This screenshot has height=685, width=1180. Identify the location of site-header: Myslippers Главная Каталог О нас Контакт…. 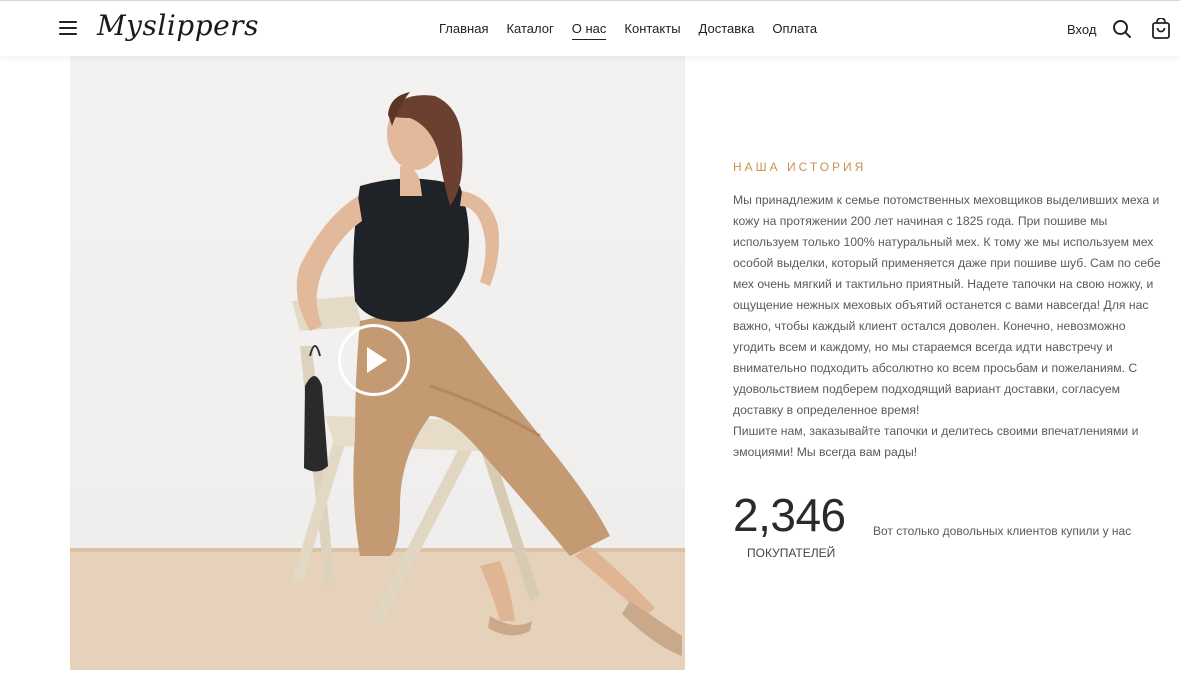
(590, 28).